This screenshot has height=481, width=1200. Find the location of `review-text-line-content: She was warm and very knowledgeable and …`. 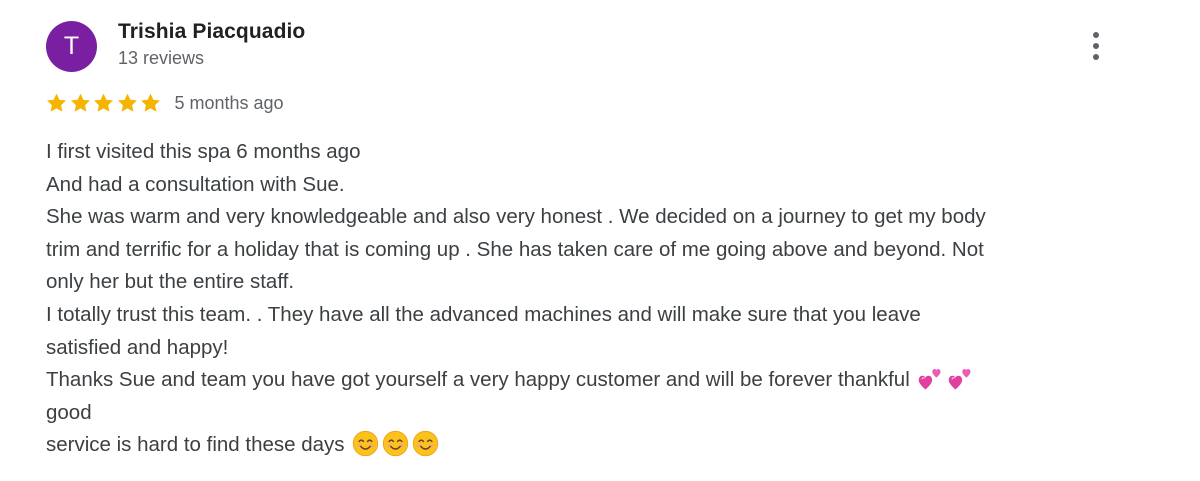

review-text-line-content: She was warm and very knowledgeable and … is located at coordinates (516, 217).